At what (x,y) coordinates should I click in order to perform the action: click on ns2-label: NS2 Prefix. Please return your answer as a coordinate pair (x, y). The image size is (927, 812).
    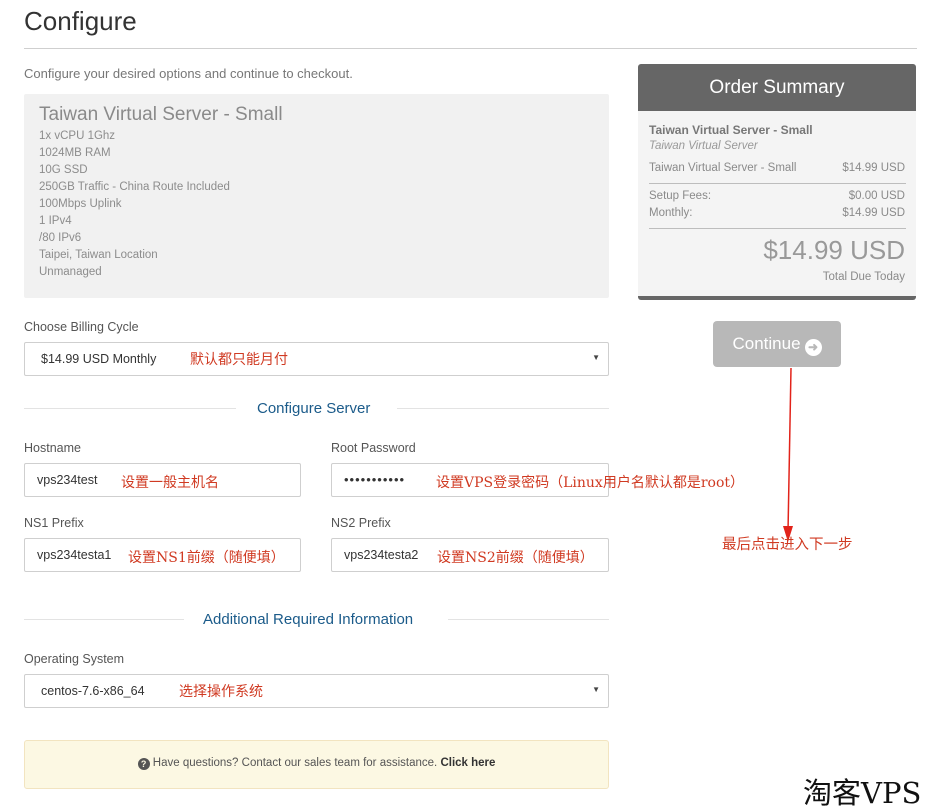
    Looking at the image, I should click on (361, 523).